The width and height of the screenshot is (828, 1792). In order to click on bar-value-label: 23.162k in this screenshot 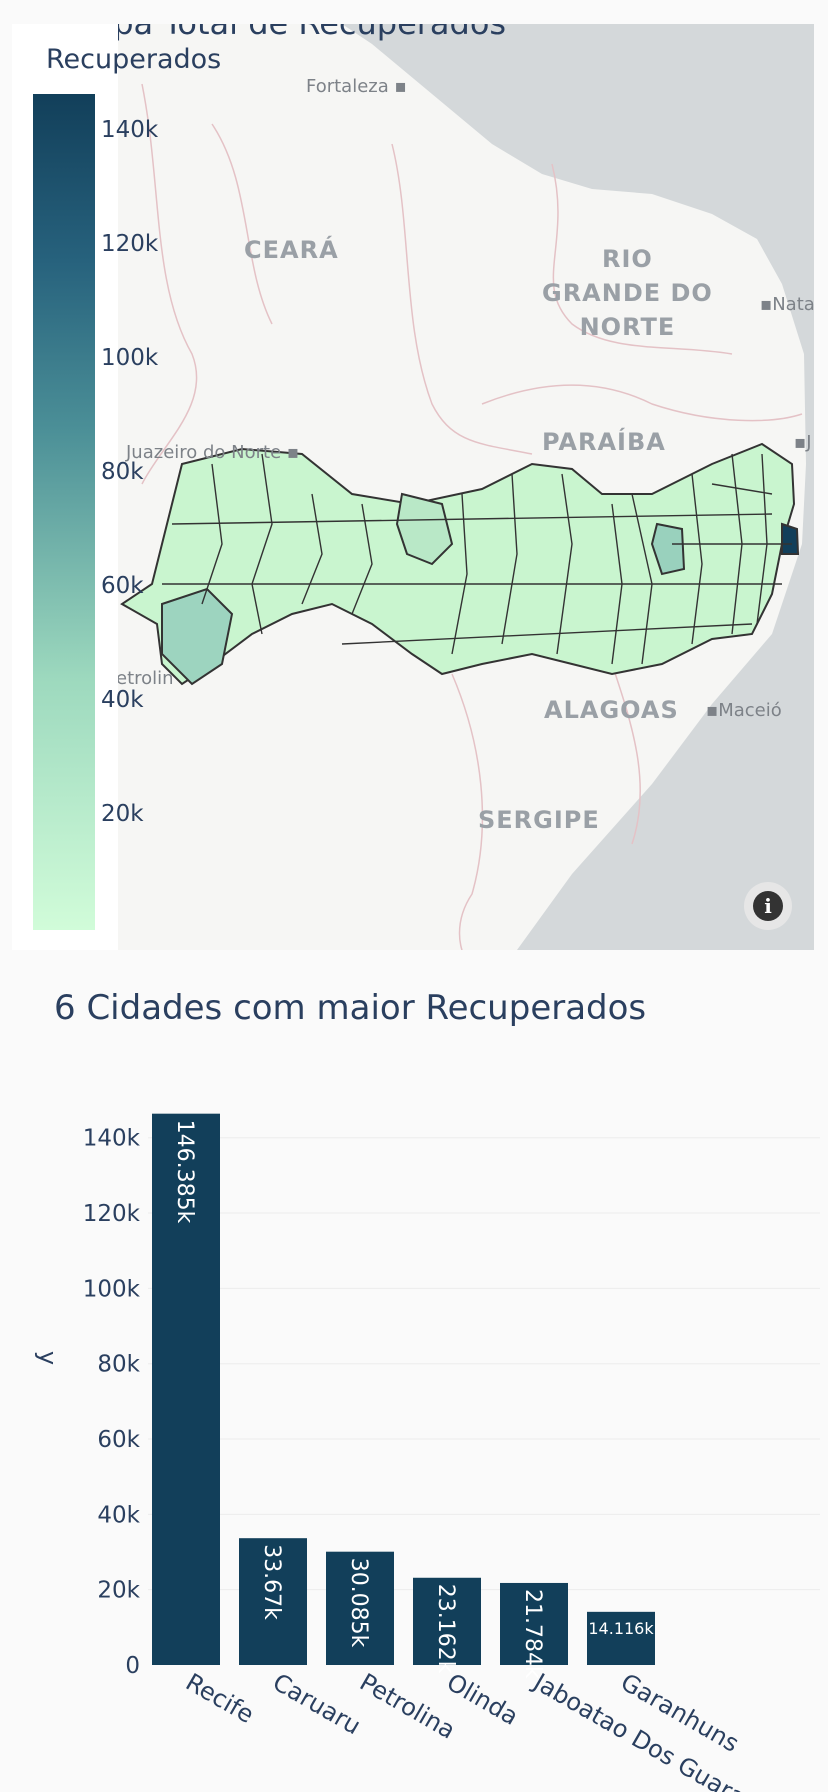, I will do `click(445, 1629)`.